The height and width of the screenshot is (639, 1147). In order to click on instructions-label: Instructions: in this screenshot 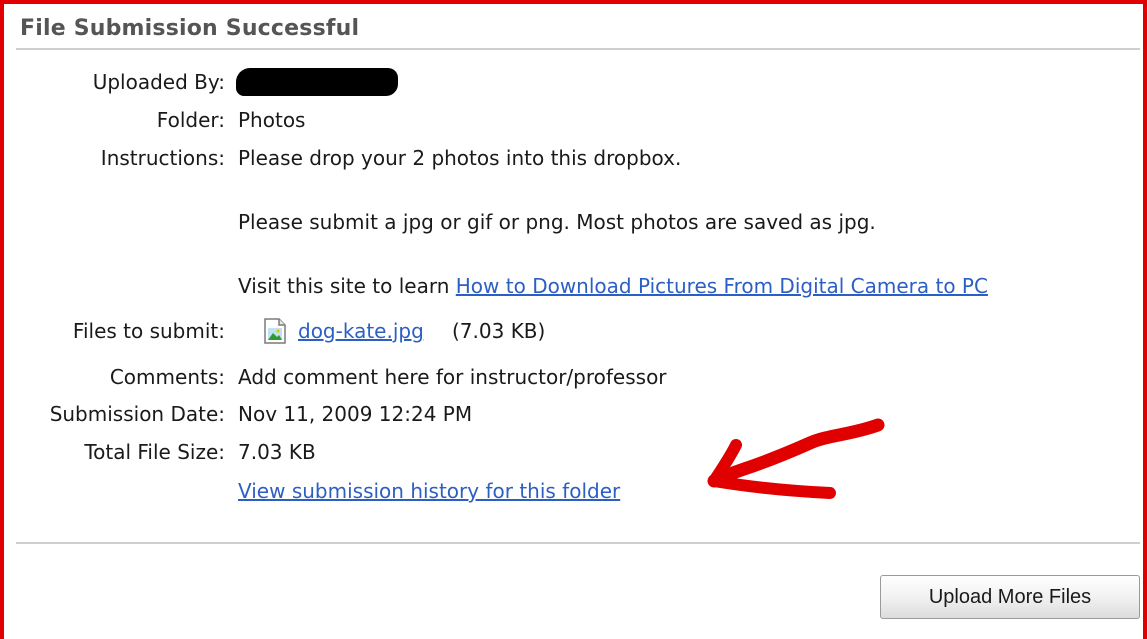, I will do `click(162, 158)`.